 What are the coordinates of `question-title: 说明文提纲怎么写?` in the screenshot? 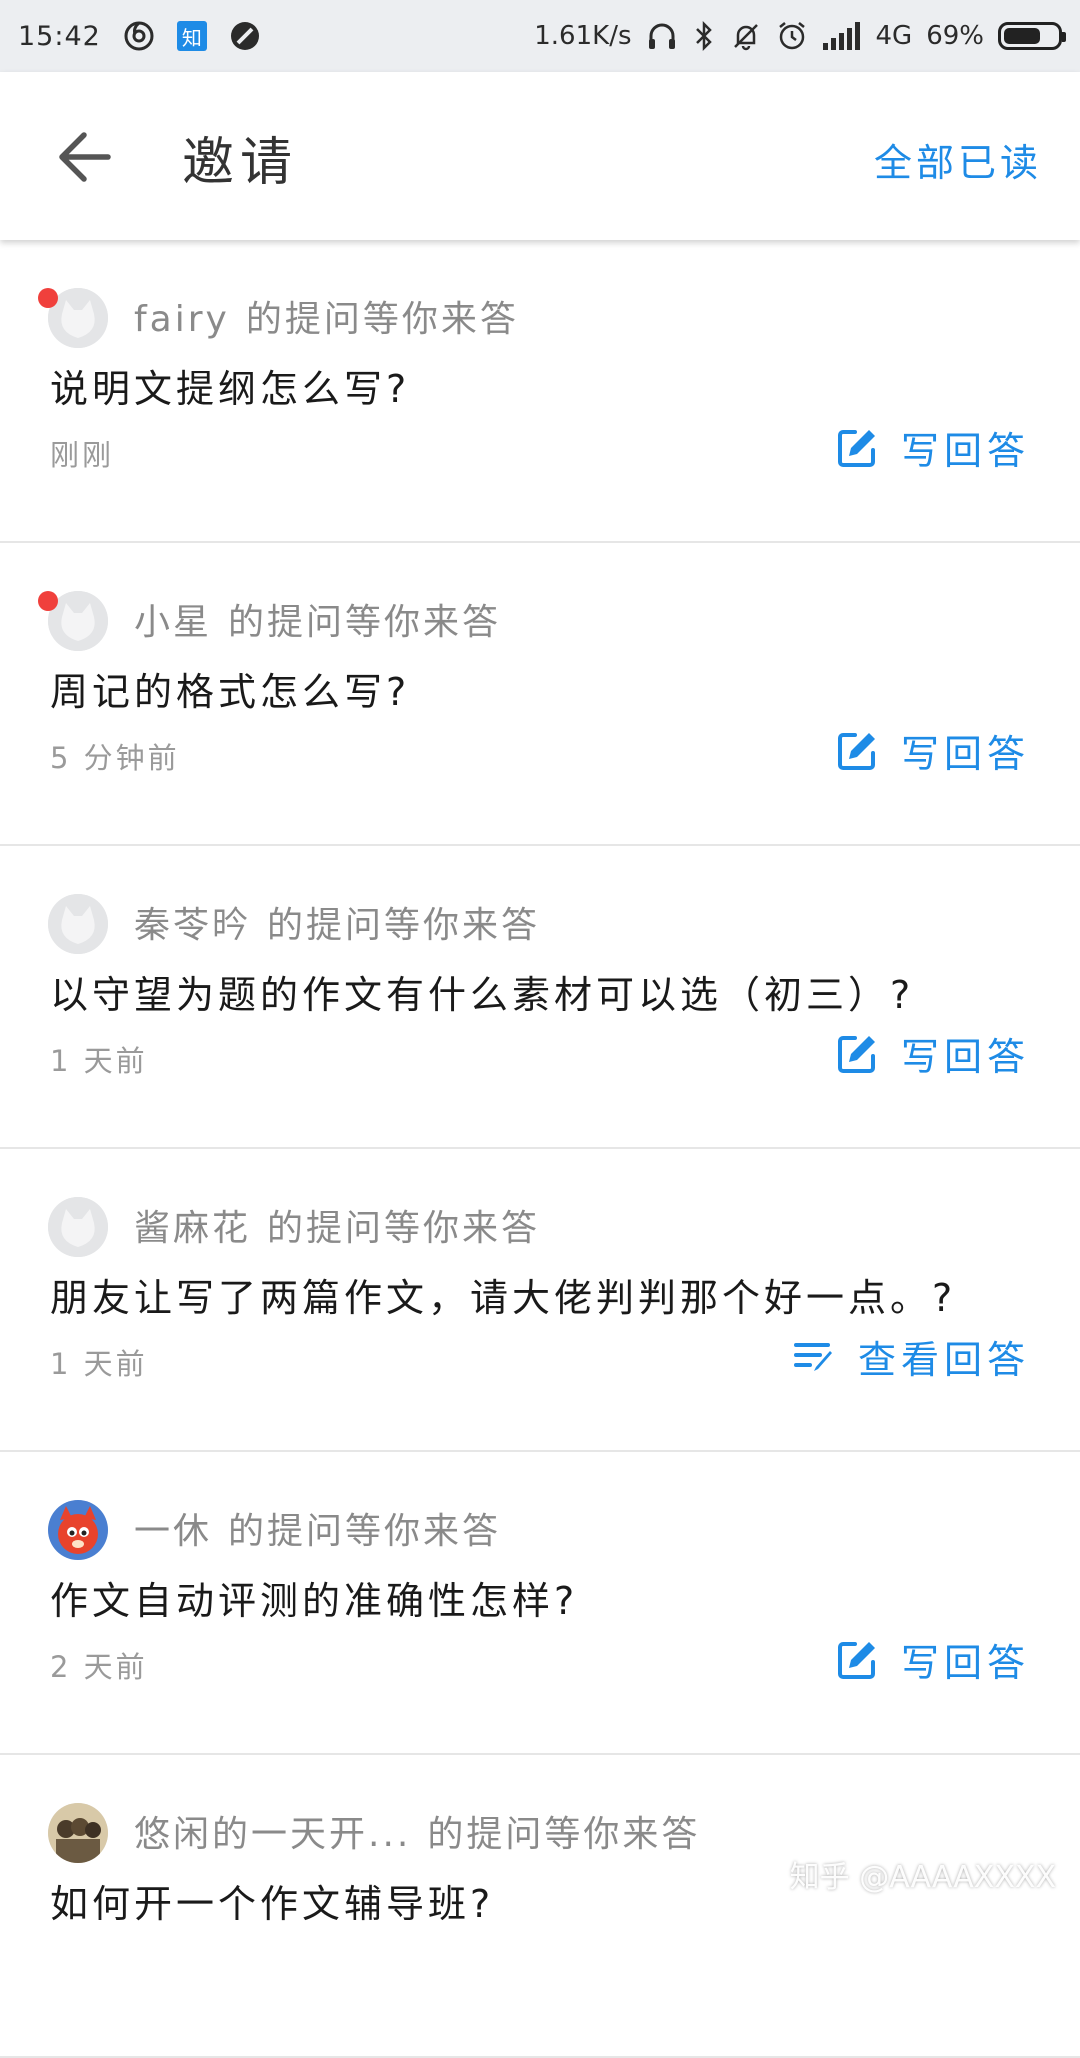 It's located at (230, 385).